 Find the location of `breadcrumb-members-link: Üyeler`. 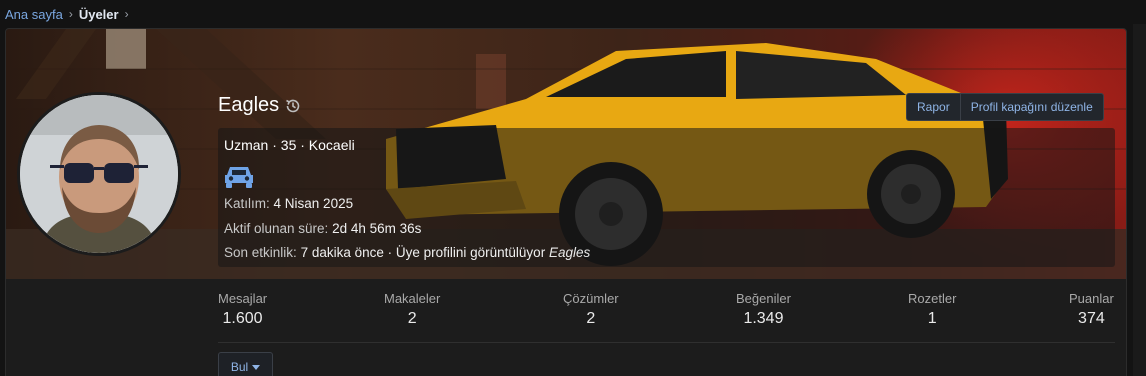

breadcrumb-members-link: Üyeler is located at coordinates (99, 14).